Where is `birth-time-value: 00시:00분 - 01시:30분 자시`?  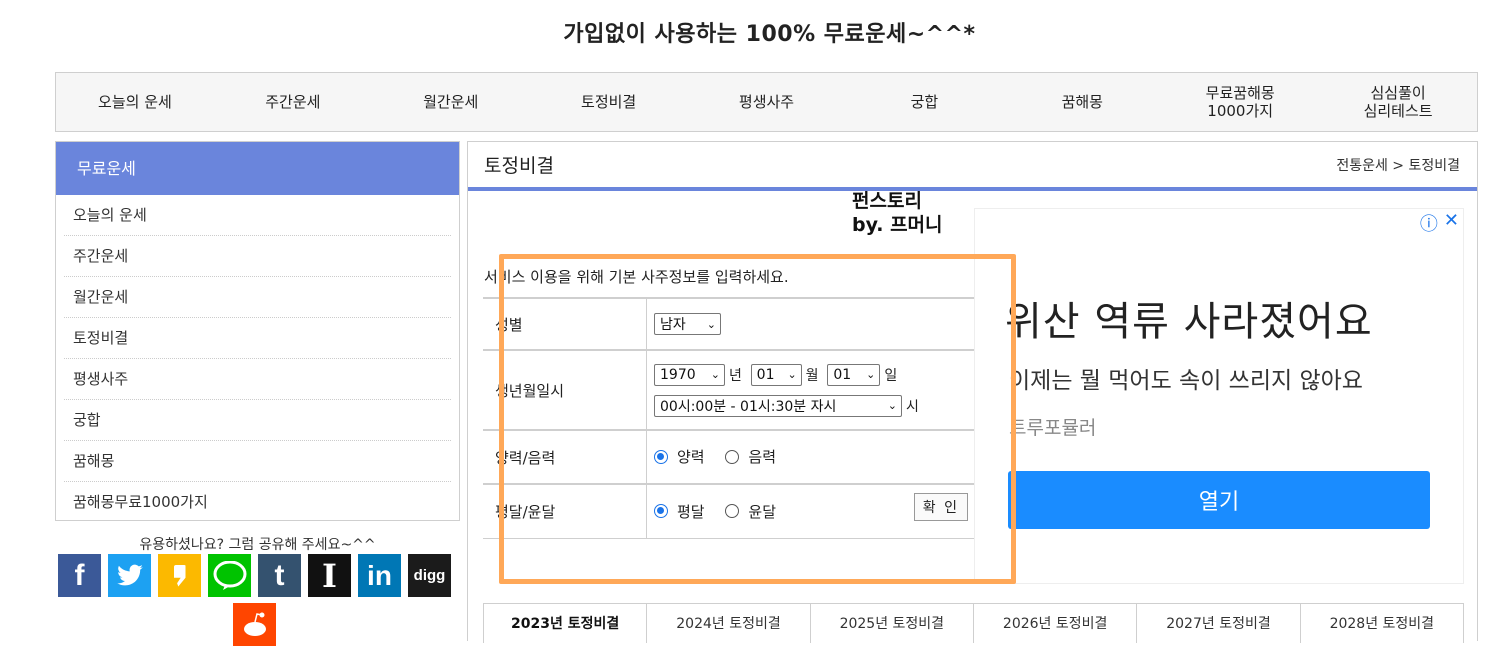
birth-time-value: 00시:00분 - 01시:30분 자시 is located at coordinates (748, 406).